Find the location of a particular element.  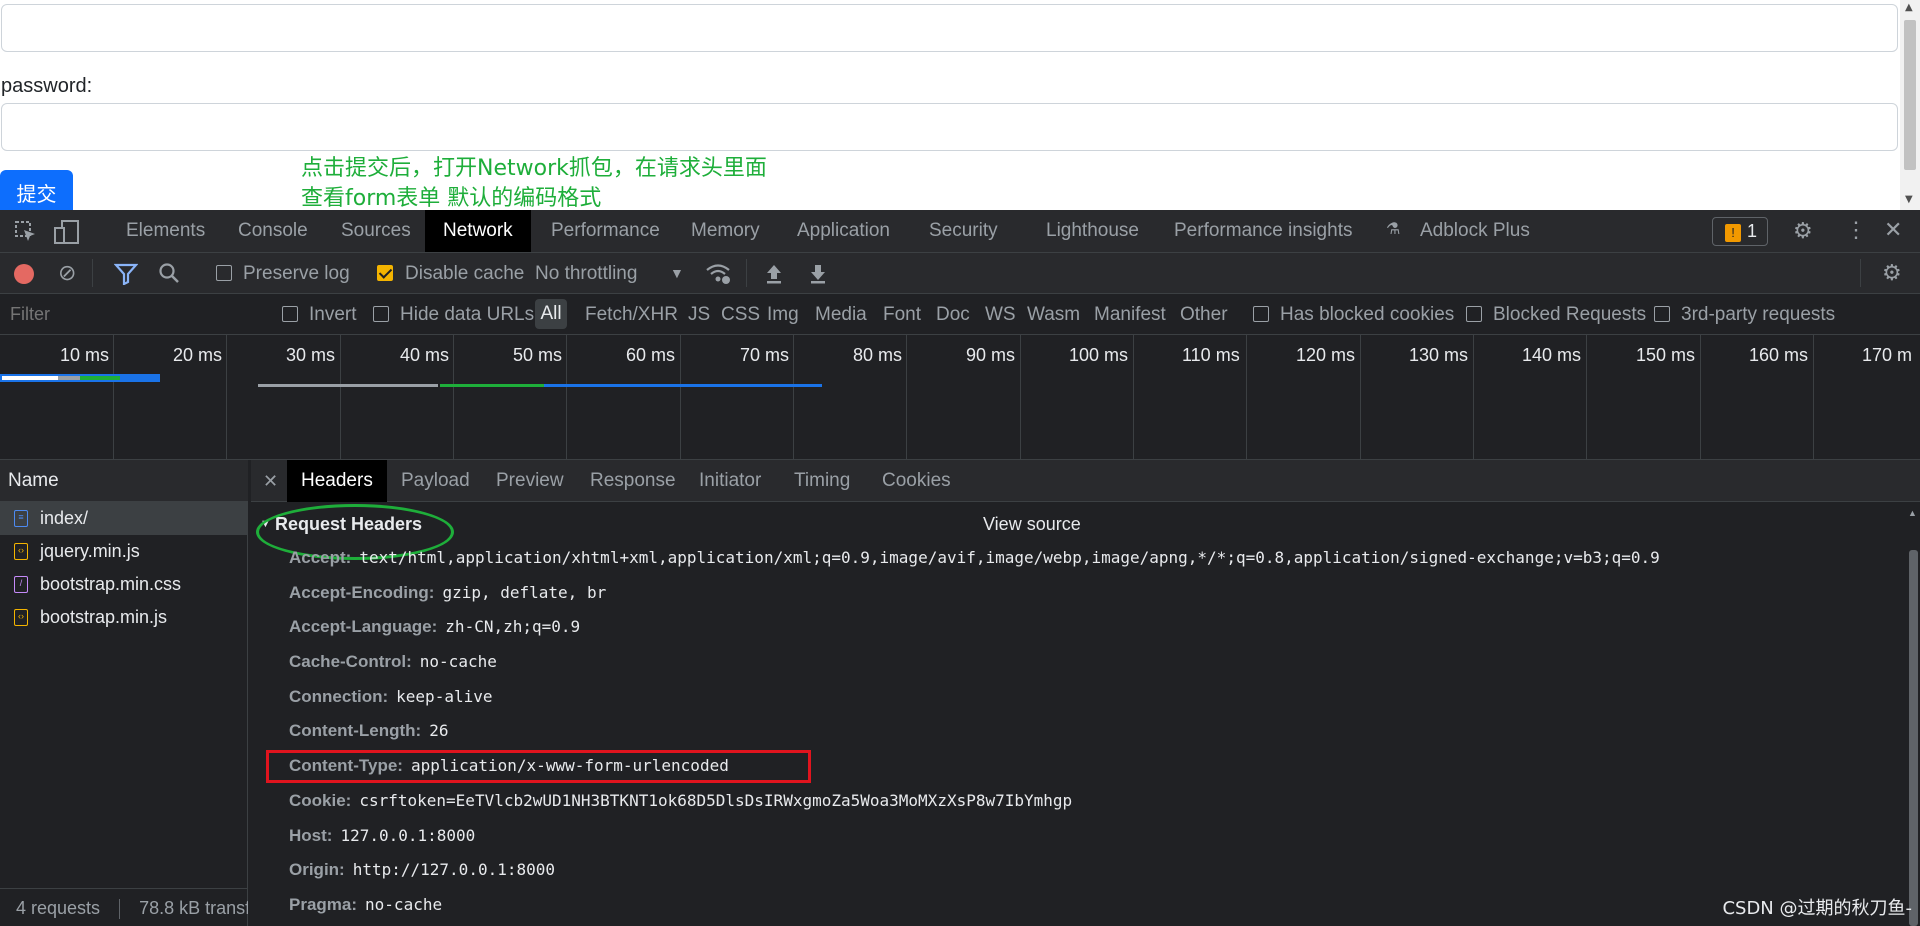

name-column-header: Name is located at coordinates (124, 481).